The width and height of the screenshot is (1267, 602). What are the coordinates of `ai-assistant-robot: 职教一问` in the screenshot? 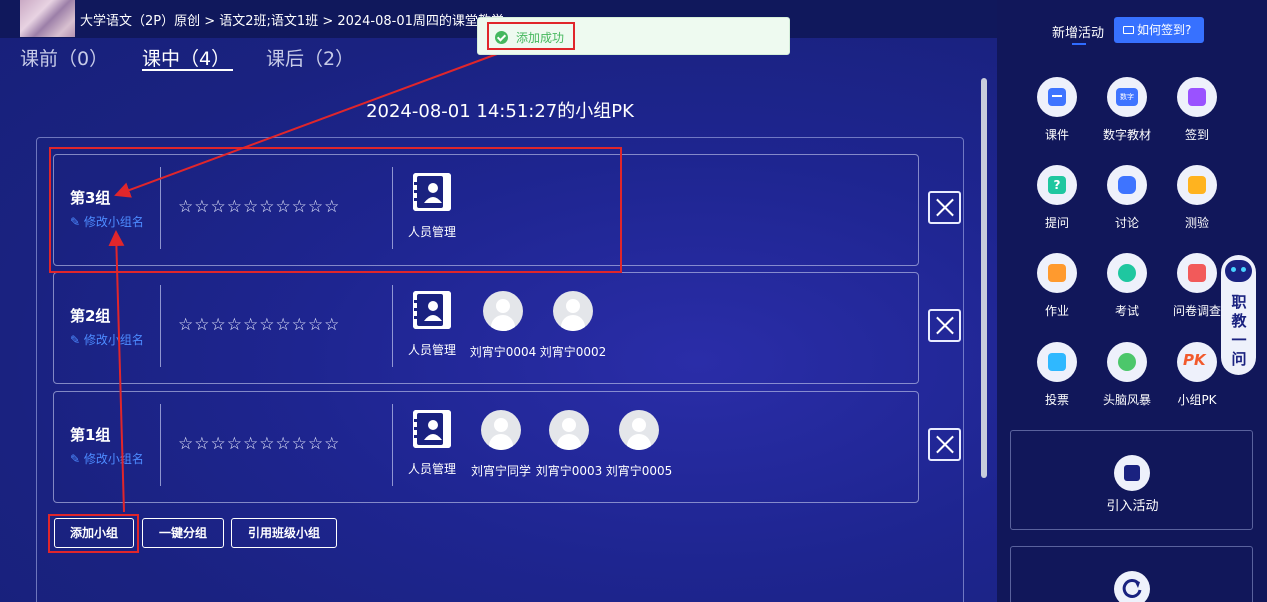 It's located at (1238, 315).